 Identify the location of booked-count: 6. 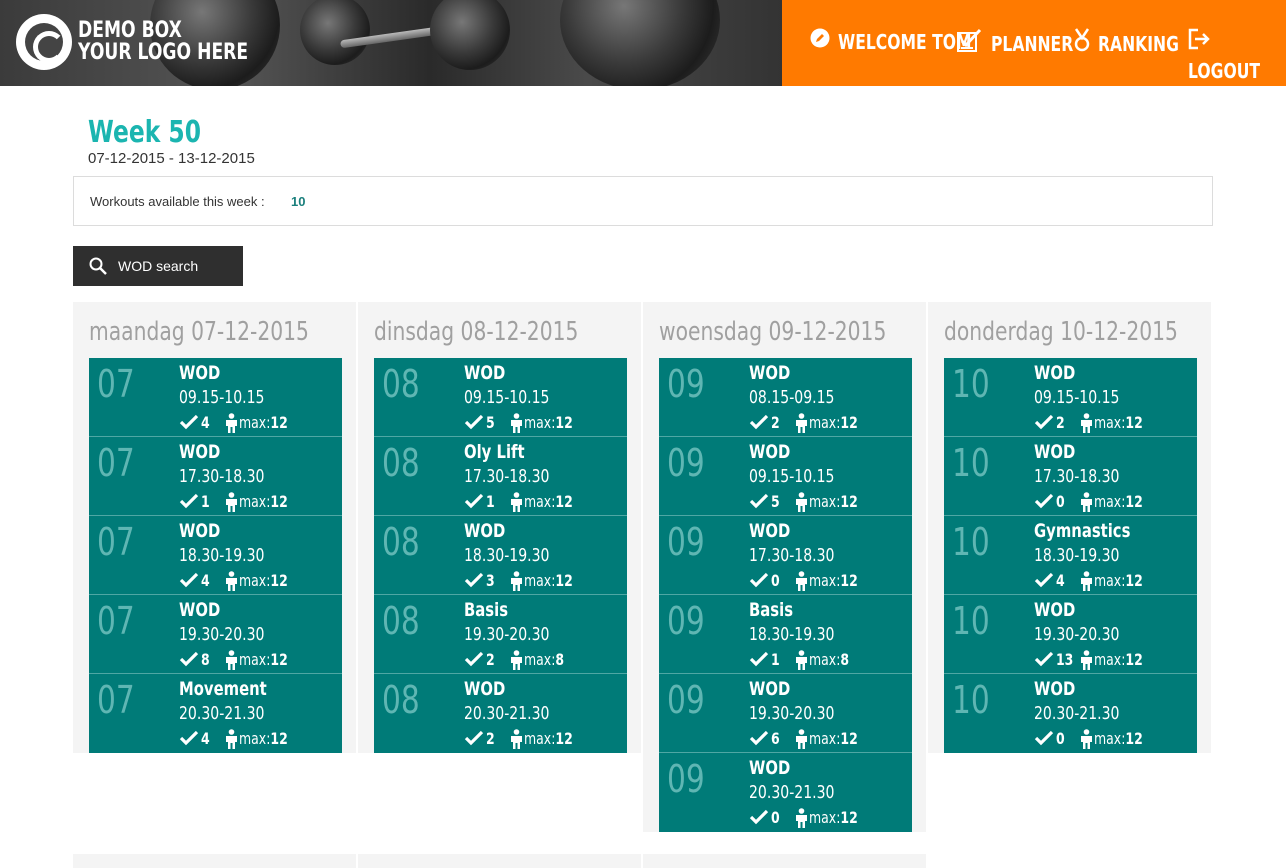
(775, 738).